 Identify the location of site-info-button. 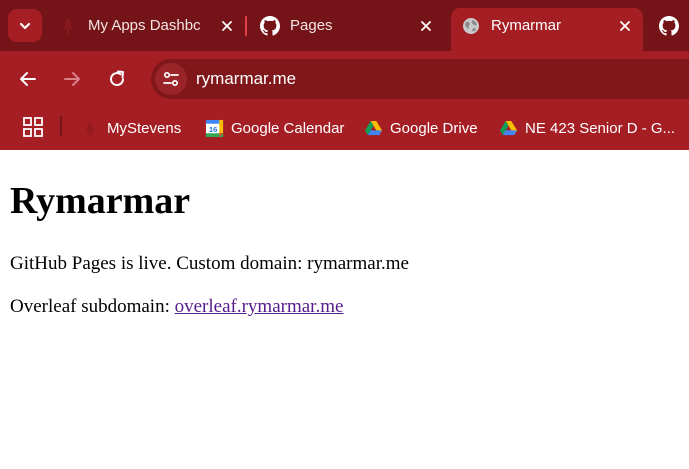
(171, 79).